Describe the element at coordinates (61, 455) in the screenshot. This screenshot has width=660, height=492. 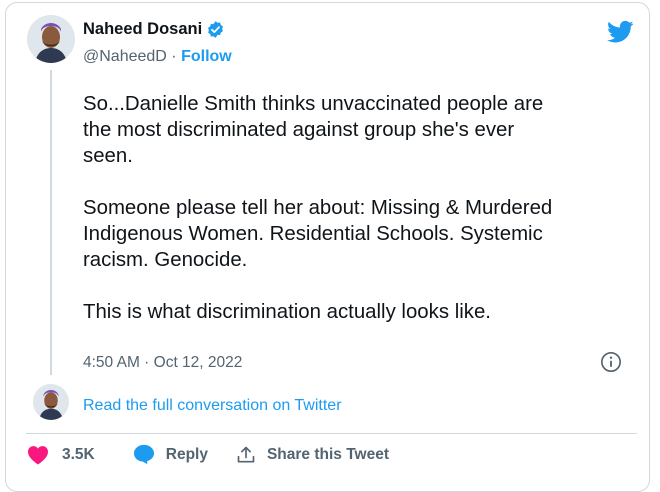
I see `like-button: 3.5K` at that location.